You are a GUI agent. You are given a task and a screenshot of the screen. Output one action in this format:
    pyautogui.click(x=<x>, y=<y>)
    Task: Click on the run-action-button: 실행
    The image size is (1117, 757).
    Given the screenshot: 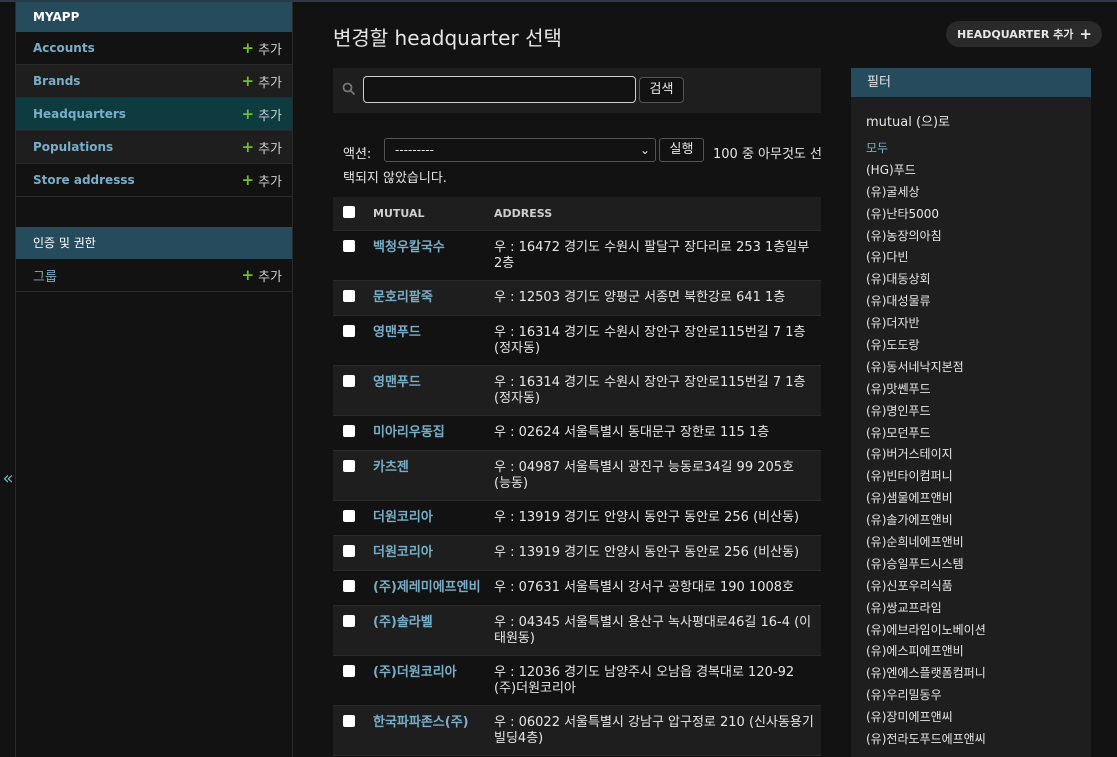 What is the action you would take?
    pyautogui.click(x=681, y=150)
    